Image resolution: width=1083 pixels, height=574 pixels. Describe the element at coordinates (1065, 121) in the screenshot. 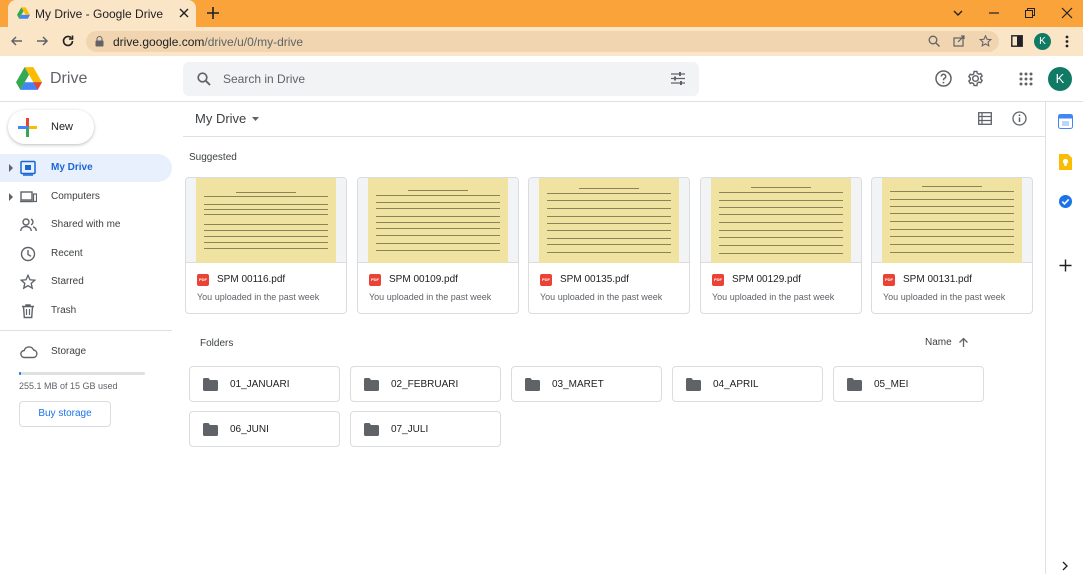

I see `calendar-icon` at that location.